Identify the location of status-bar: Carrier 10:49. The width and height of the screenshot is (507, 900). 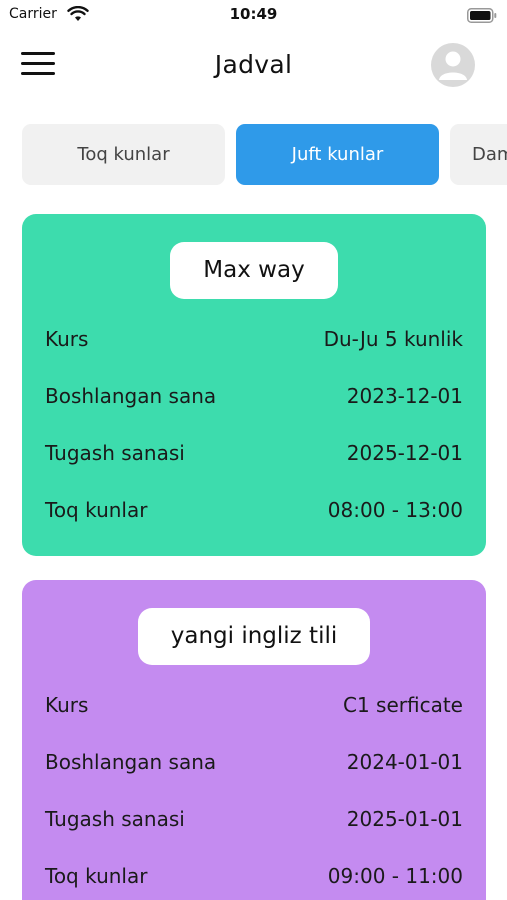
(253, 16).